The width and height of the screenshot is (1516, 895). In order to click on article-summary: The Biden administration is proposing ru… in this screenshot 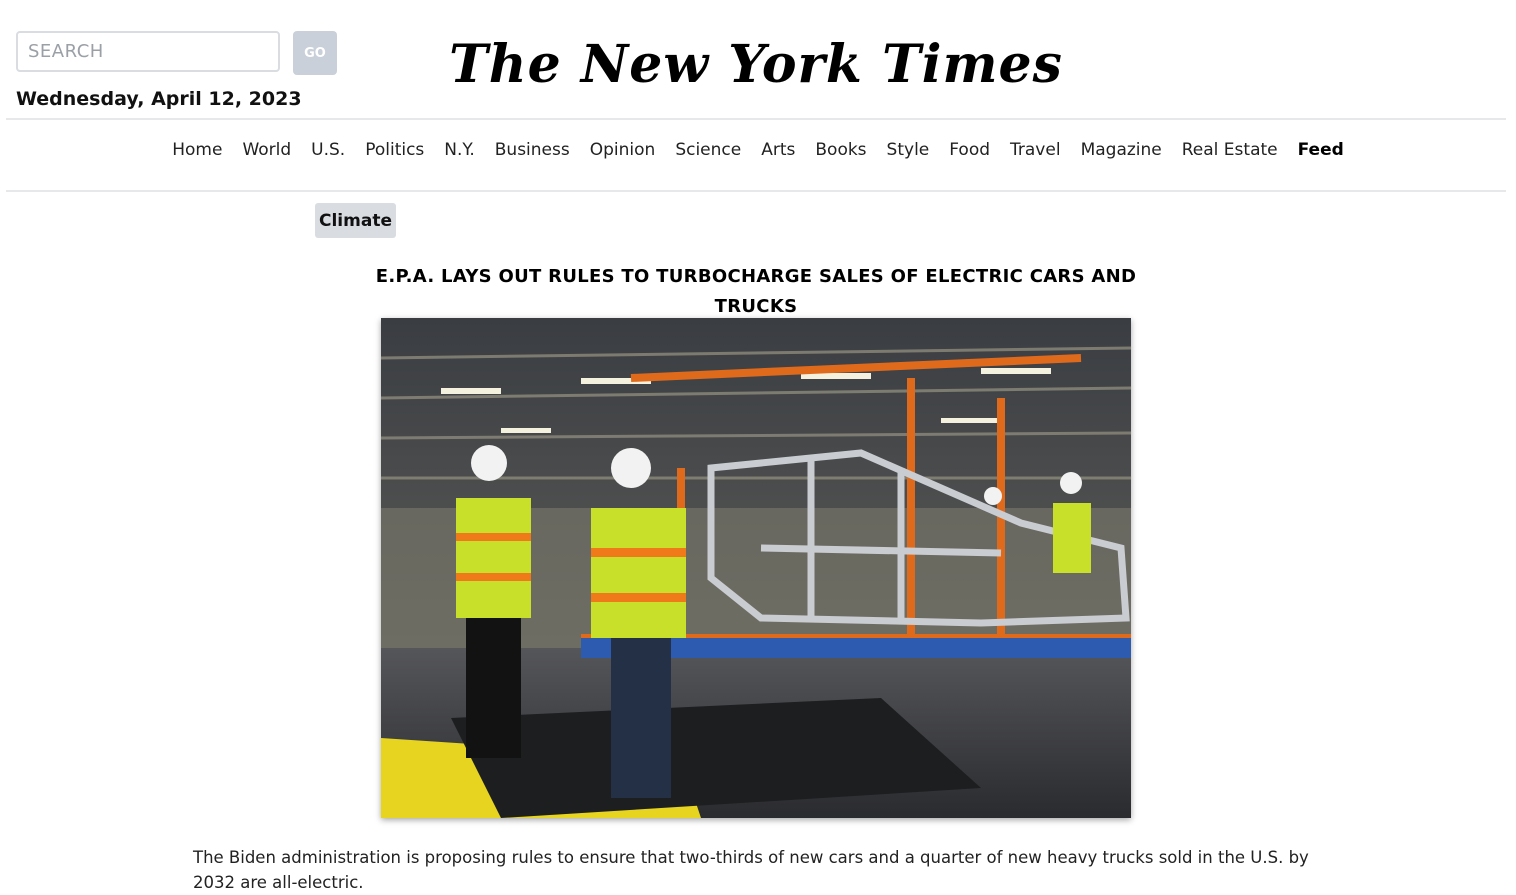, I will do `click(763, 870)`.